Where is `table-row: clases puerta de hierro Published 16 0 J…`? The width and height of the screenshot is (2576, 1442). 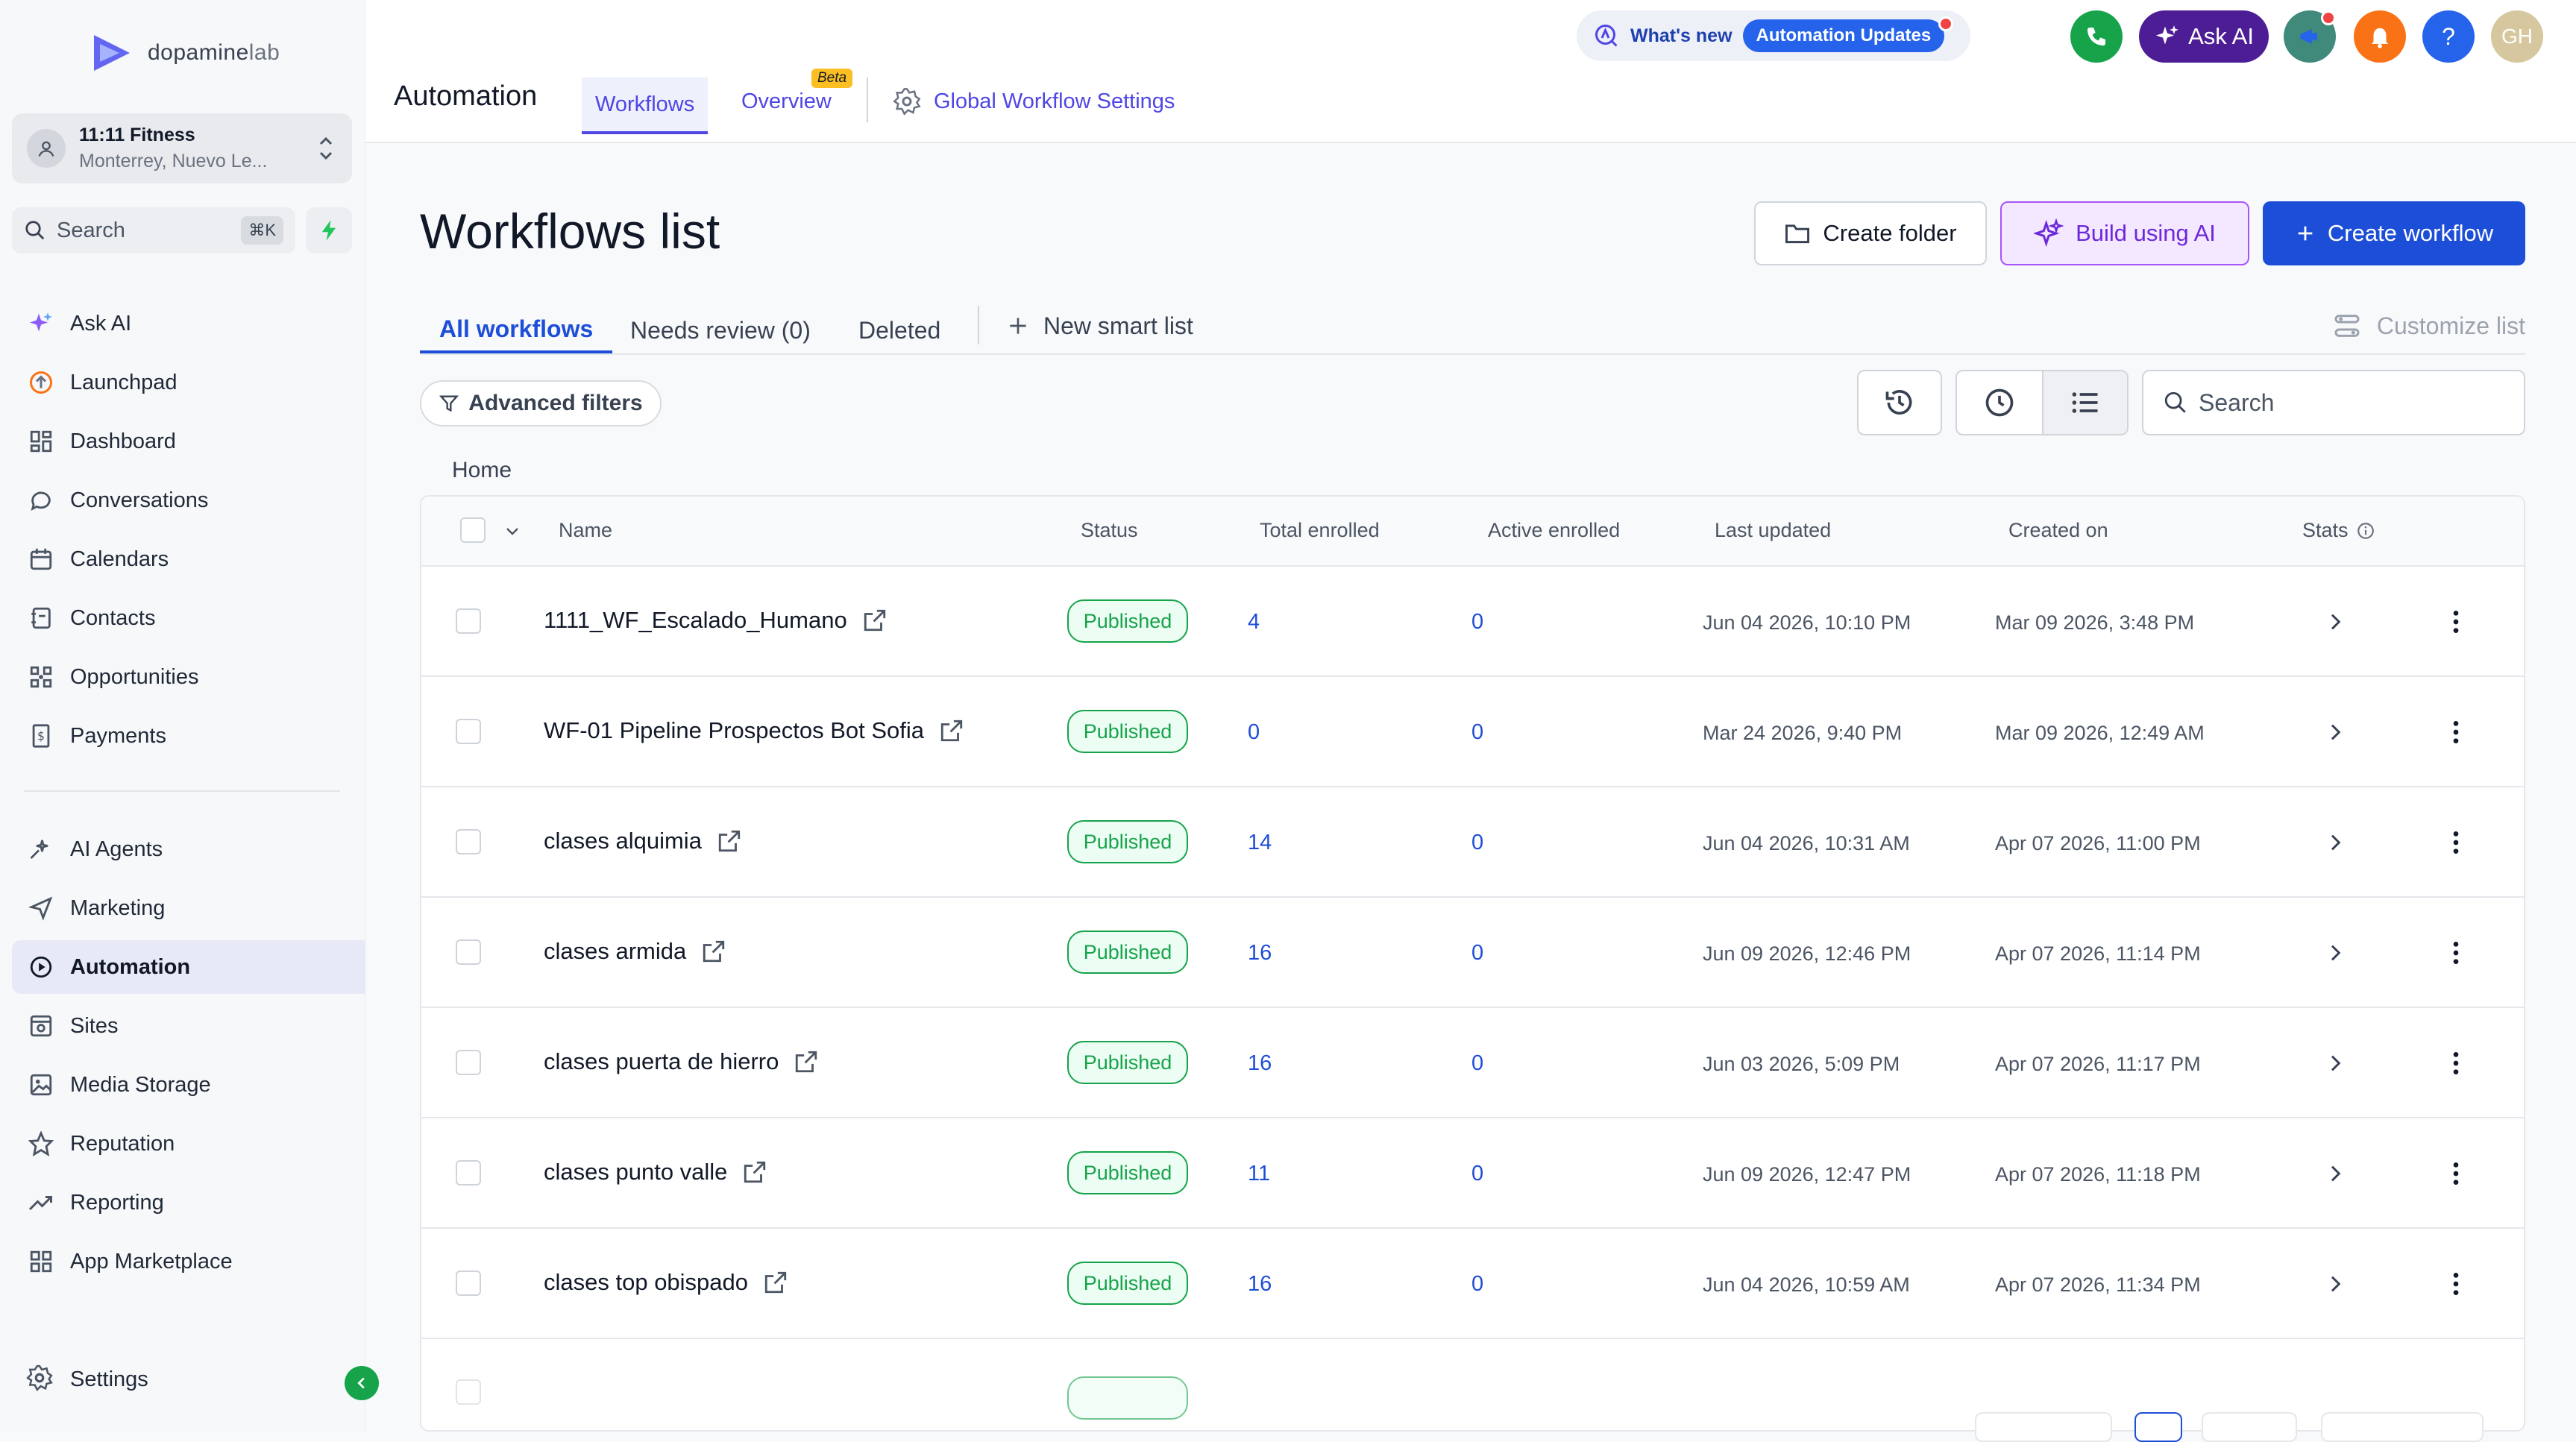 table-row: clases puerta de hierro Published 16 0 J… is located at coordinates (1473, 1063).